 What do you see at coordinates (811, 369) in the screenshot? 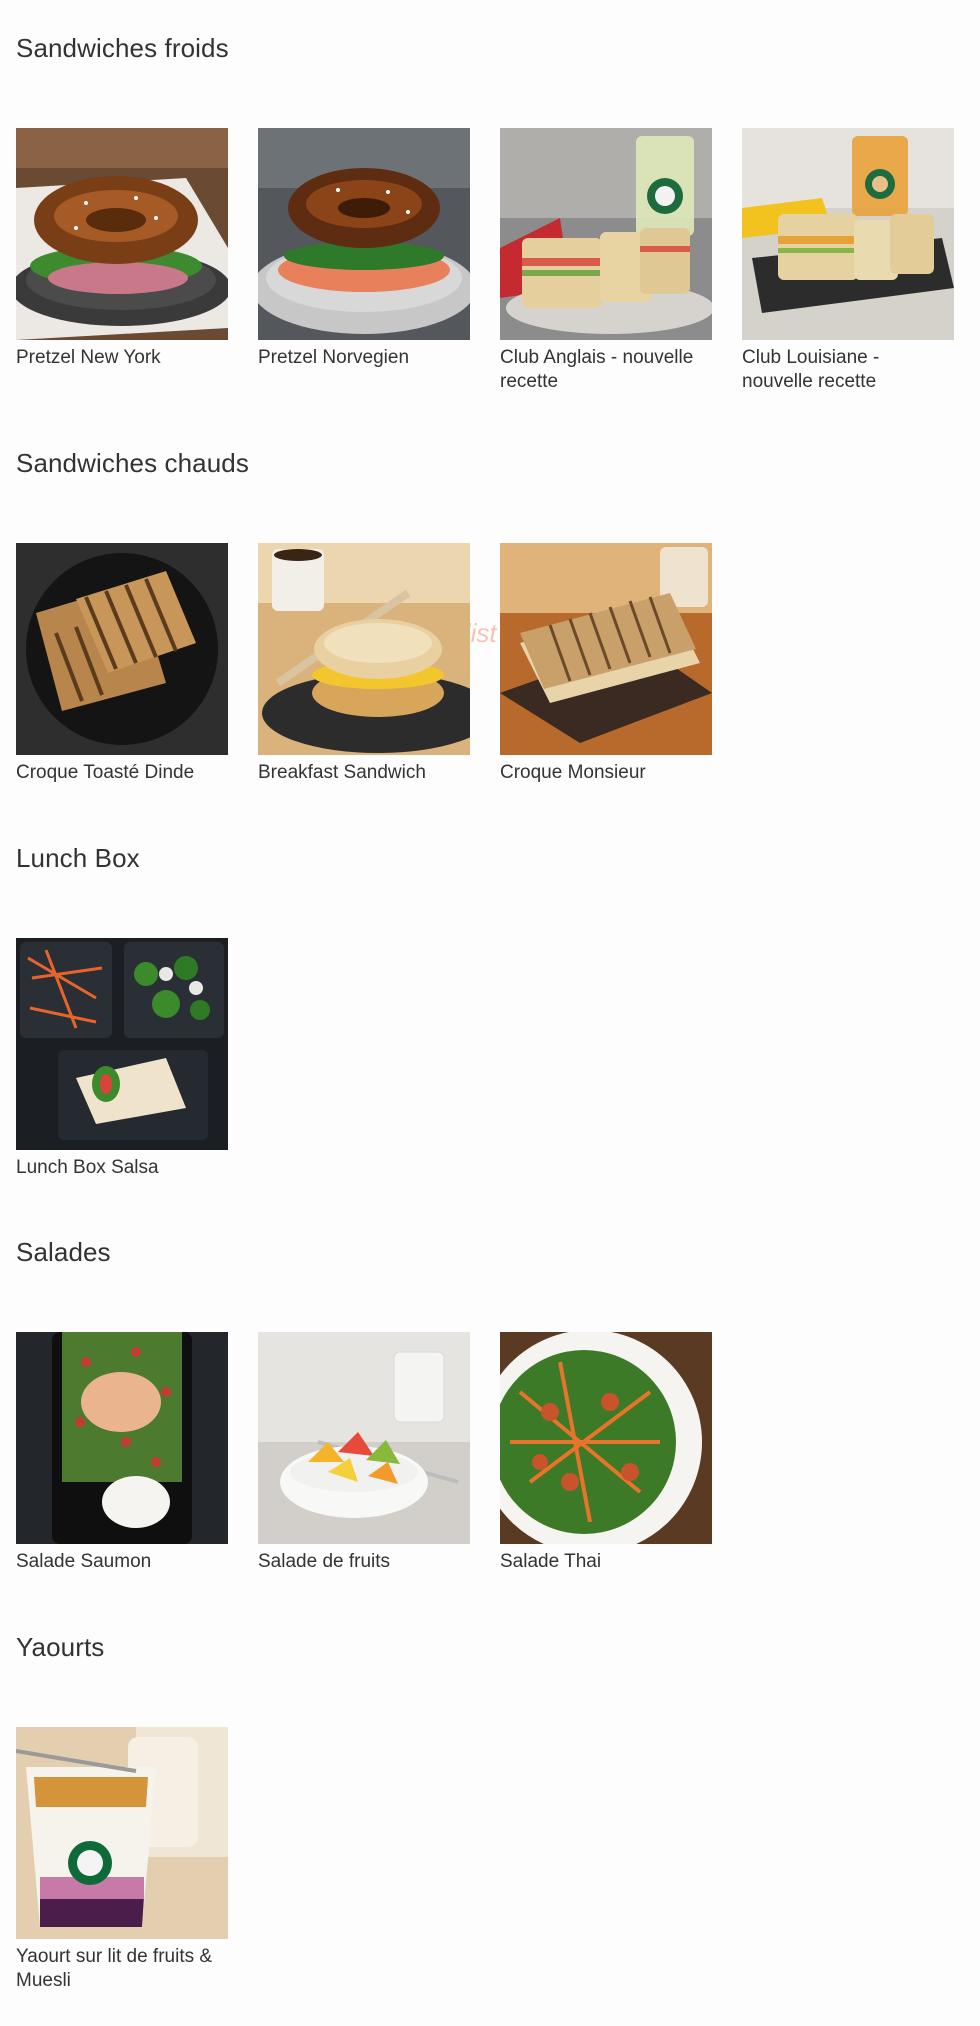
I see `item-label: Club Louisiane - nouvelle recette` at bounding box center [811, 369].